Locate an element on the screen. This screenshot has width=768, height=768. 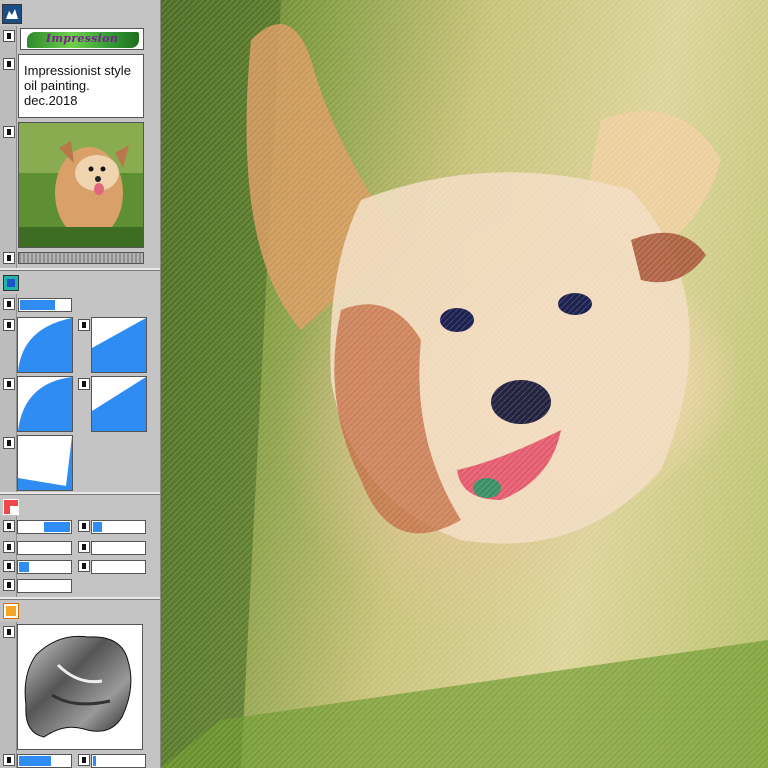
circle-icon is located at coordinates (84, 526).